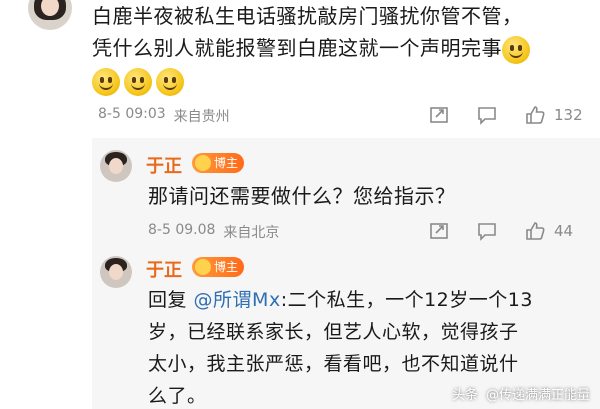 This screenshot has width=600, height=409. I want to click on comment-line-2: 凭什么别人就能报警到白鹿这就一个声明完事, so click(342, 48).